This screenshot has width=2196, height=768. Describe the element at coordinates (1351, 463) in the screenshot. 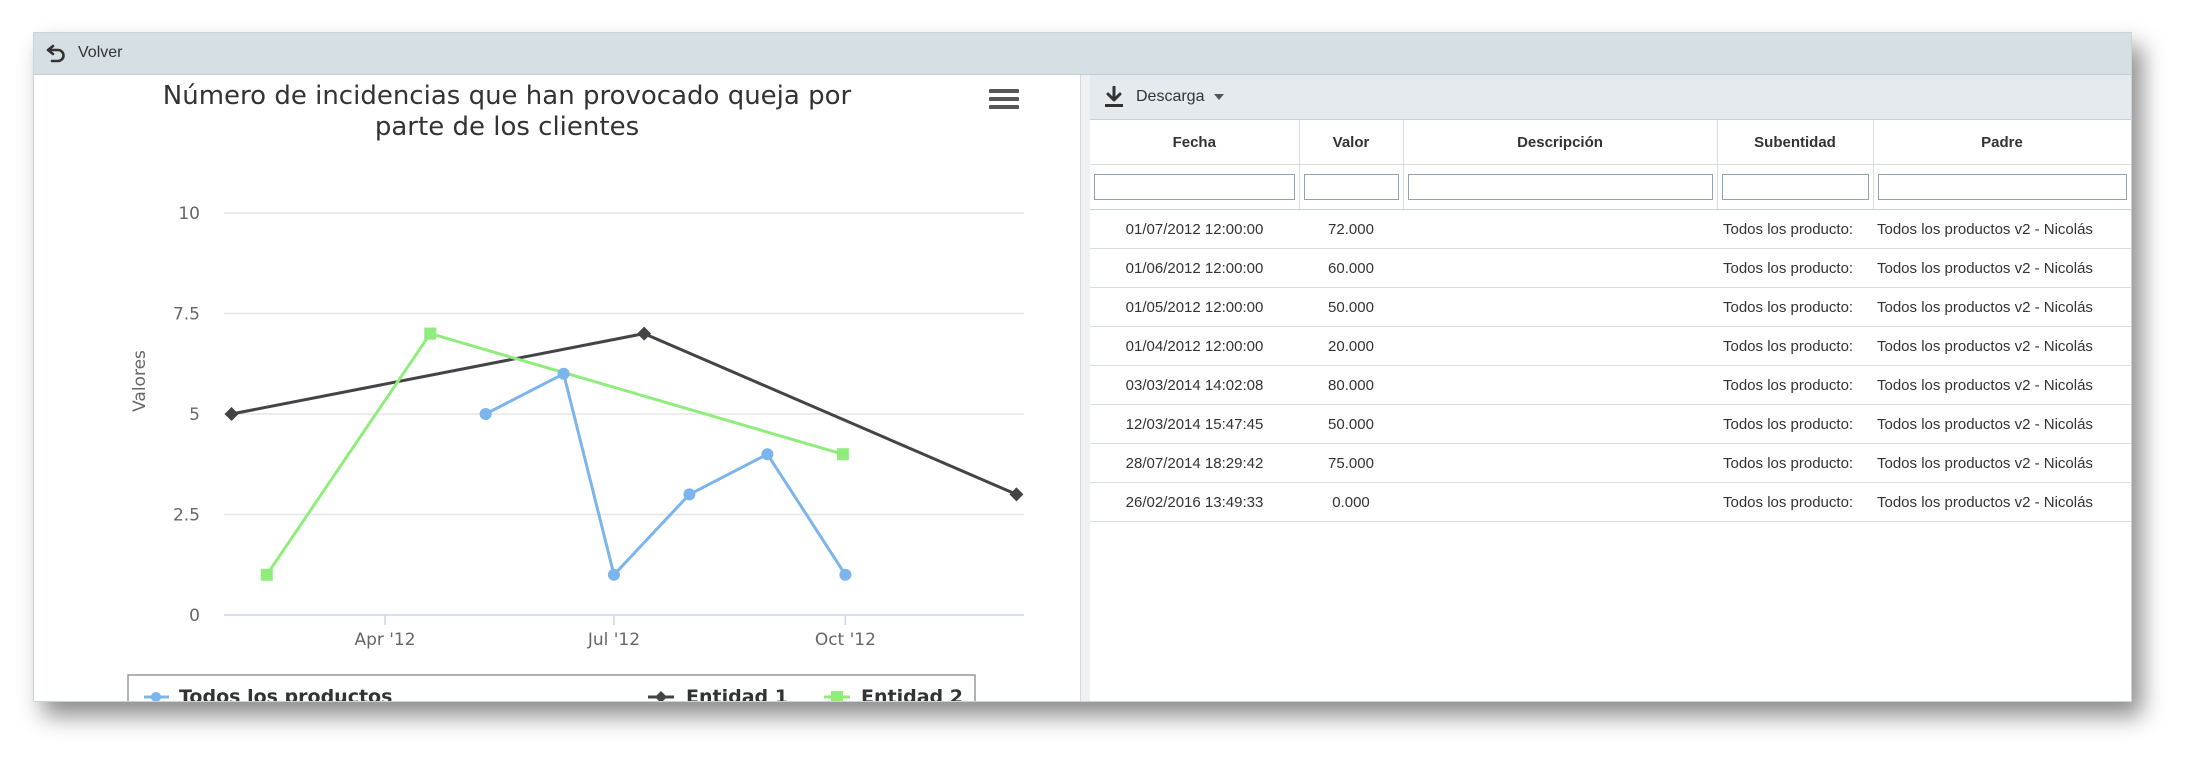

I see `cell-valor: 75.000` at that location.